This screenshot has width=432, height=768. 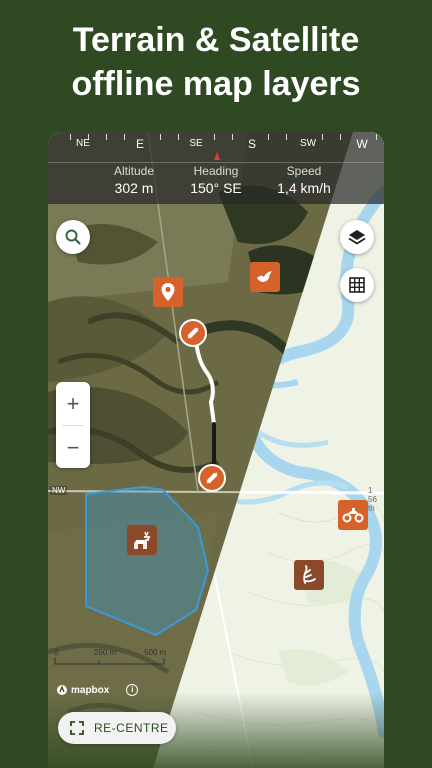 What do you see at coordinates (83, 143) in the screenshot?
I see `compass-label-ne: NE` at bounding box center [83, 143].